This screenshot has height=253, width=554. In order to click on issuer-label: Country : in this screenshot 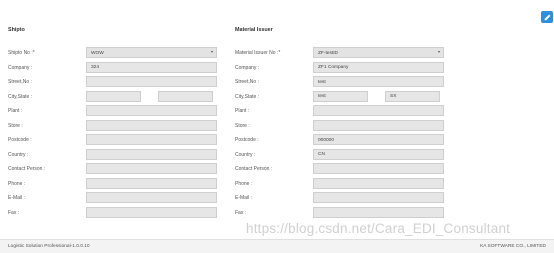, I will do `click(245, 154)`.